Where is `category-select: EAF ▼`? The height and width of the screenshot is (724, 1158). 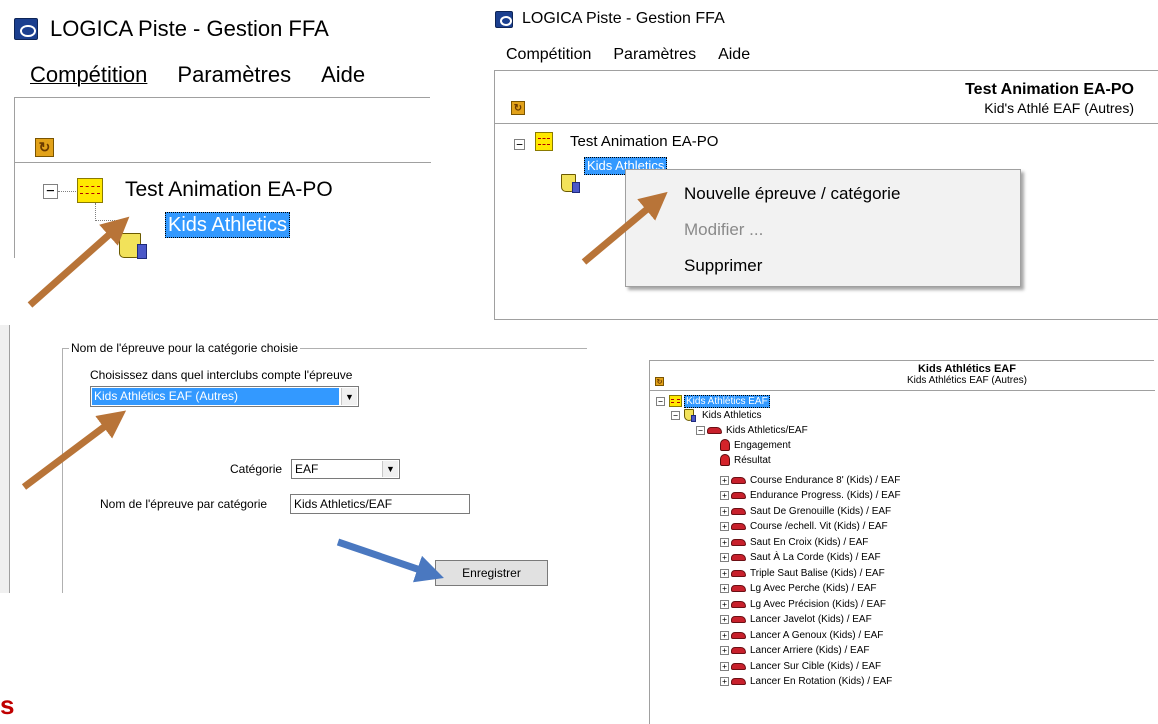 category-select: EAF ▼ is located at coordinates (345, 469).